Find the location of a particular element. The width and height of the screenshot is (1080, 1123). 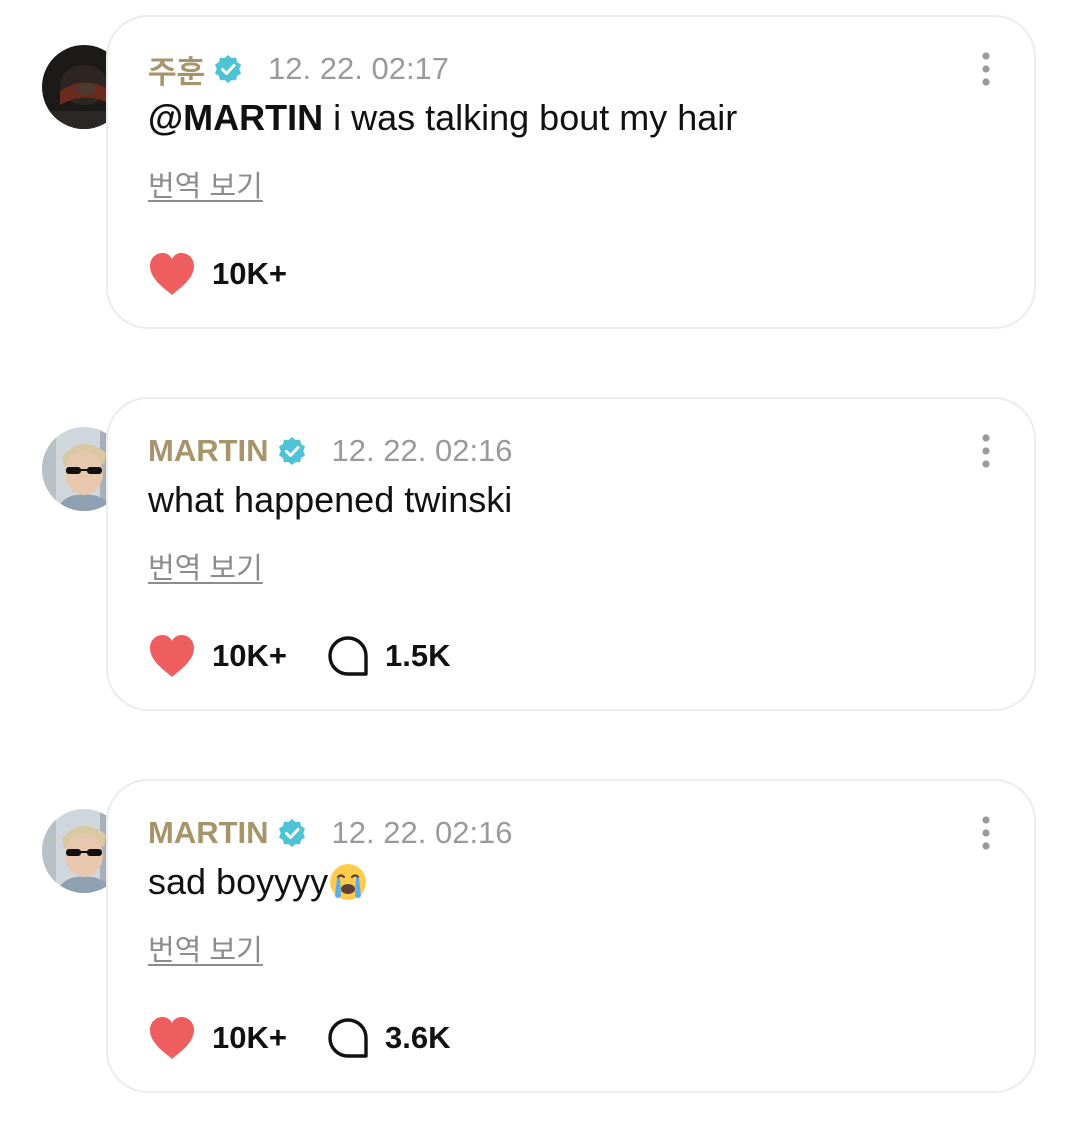

reply-count: 3.6K is located at coordinates (417, 1037).